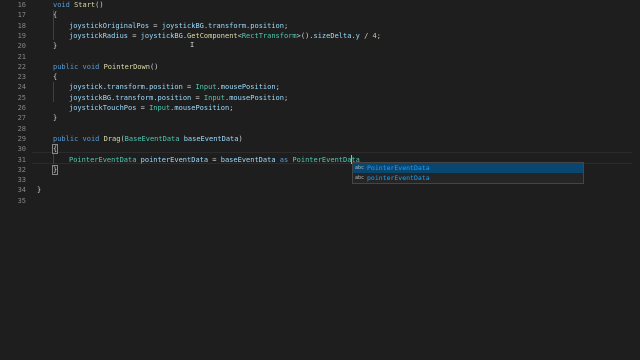  Describe the element at coordinates (103, 159) in the screenshot. I see `type-name: PointerEventData` at that location.